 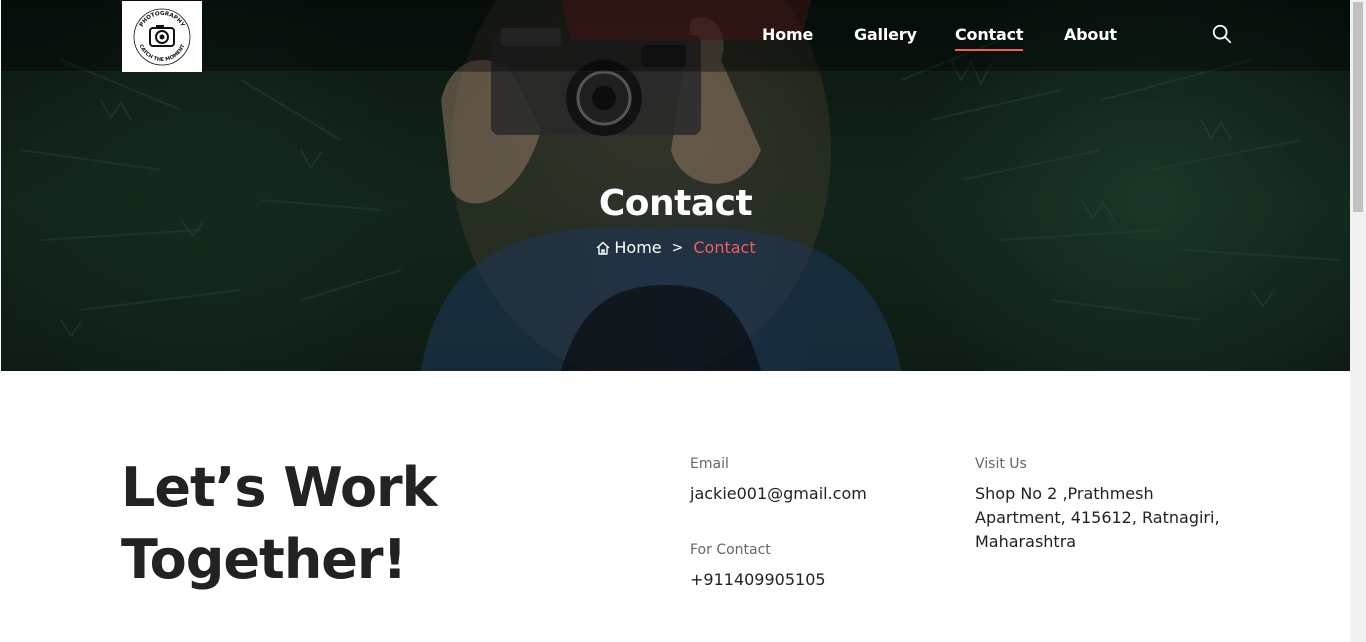 I want to click on scrollbar-thumb, so click(x=1358, y=107).